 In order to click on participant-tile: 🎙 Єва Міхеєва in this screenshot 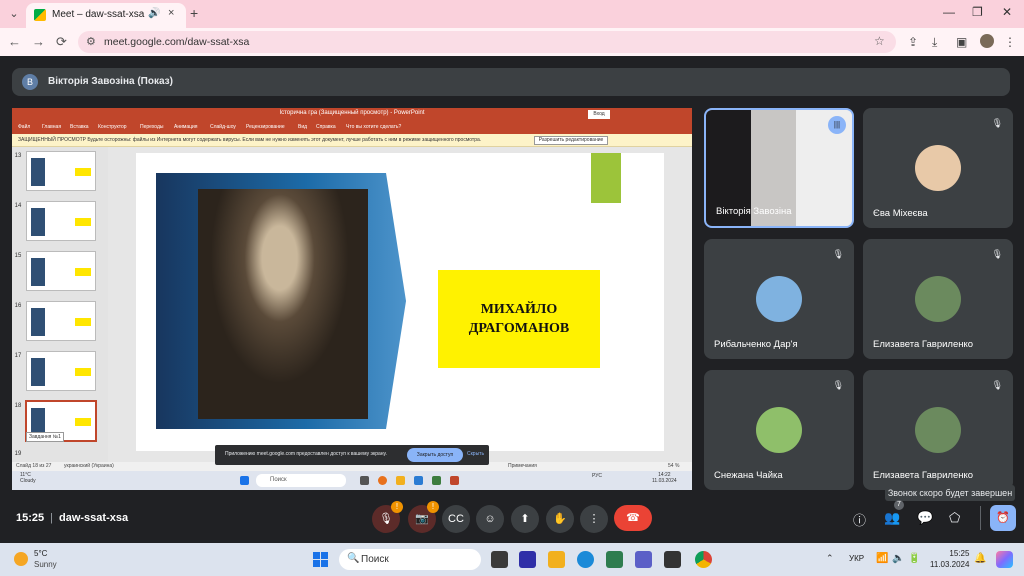, I will do `click(938, 168)`.